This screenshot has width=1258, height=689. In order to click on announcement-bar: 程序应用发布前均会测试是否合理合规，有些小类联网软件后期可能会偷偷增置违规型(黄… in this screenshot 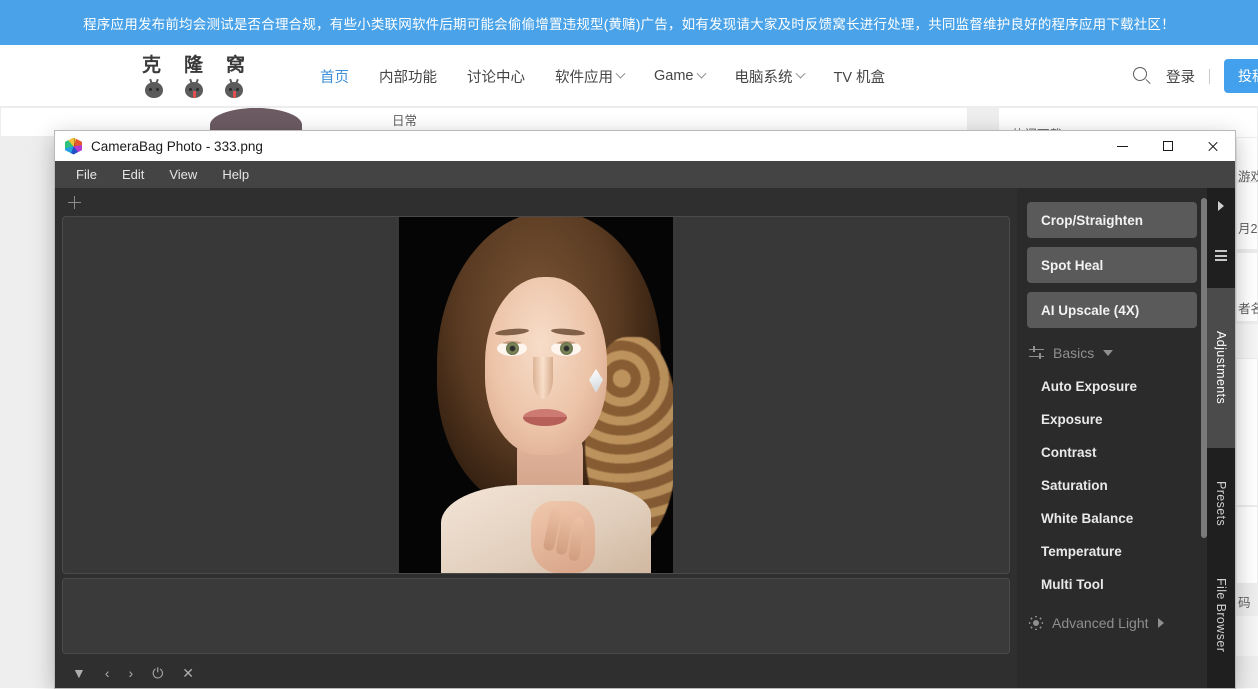, I will do `click(629, 22)`.